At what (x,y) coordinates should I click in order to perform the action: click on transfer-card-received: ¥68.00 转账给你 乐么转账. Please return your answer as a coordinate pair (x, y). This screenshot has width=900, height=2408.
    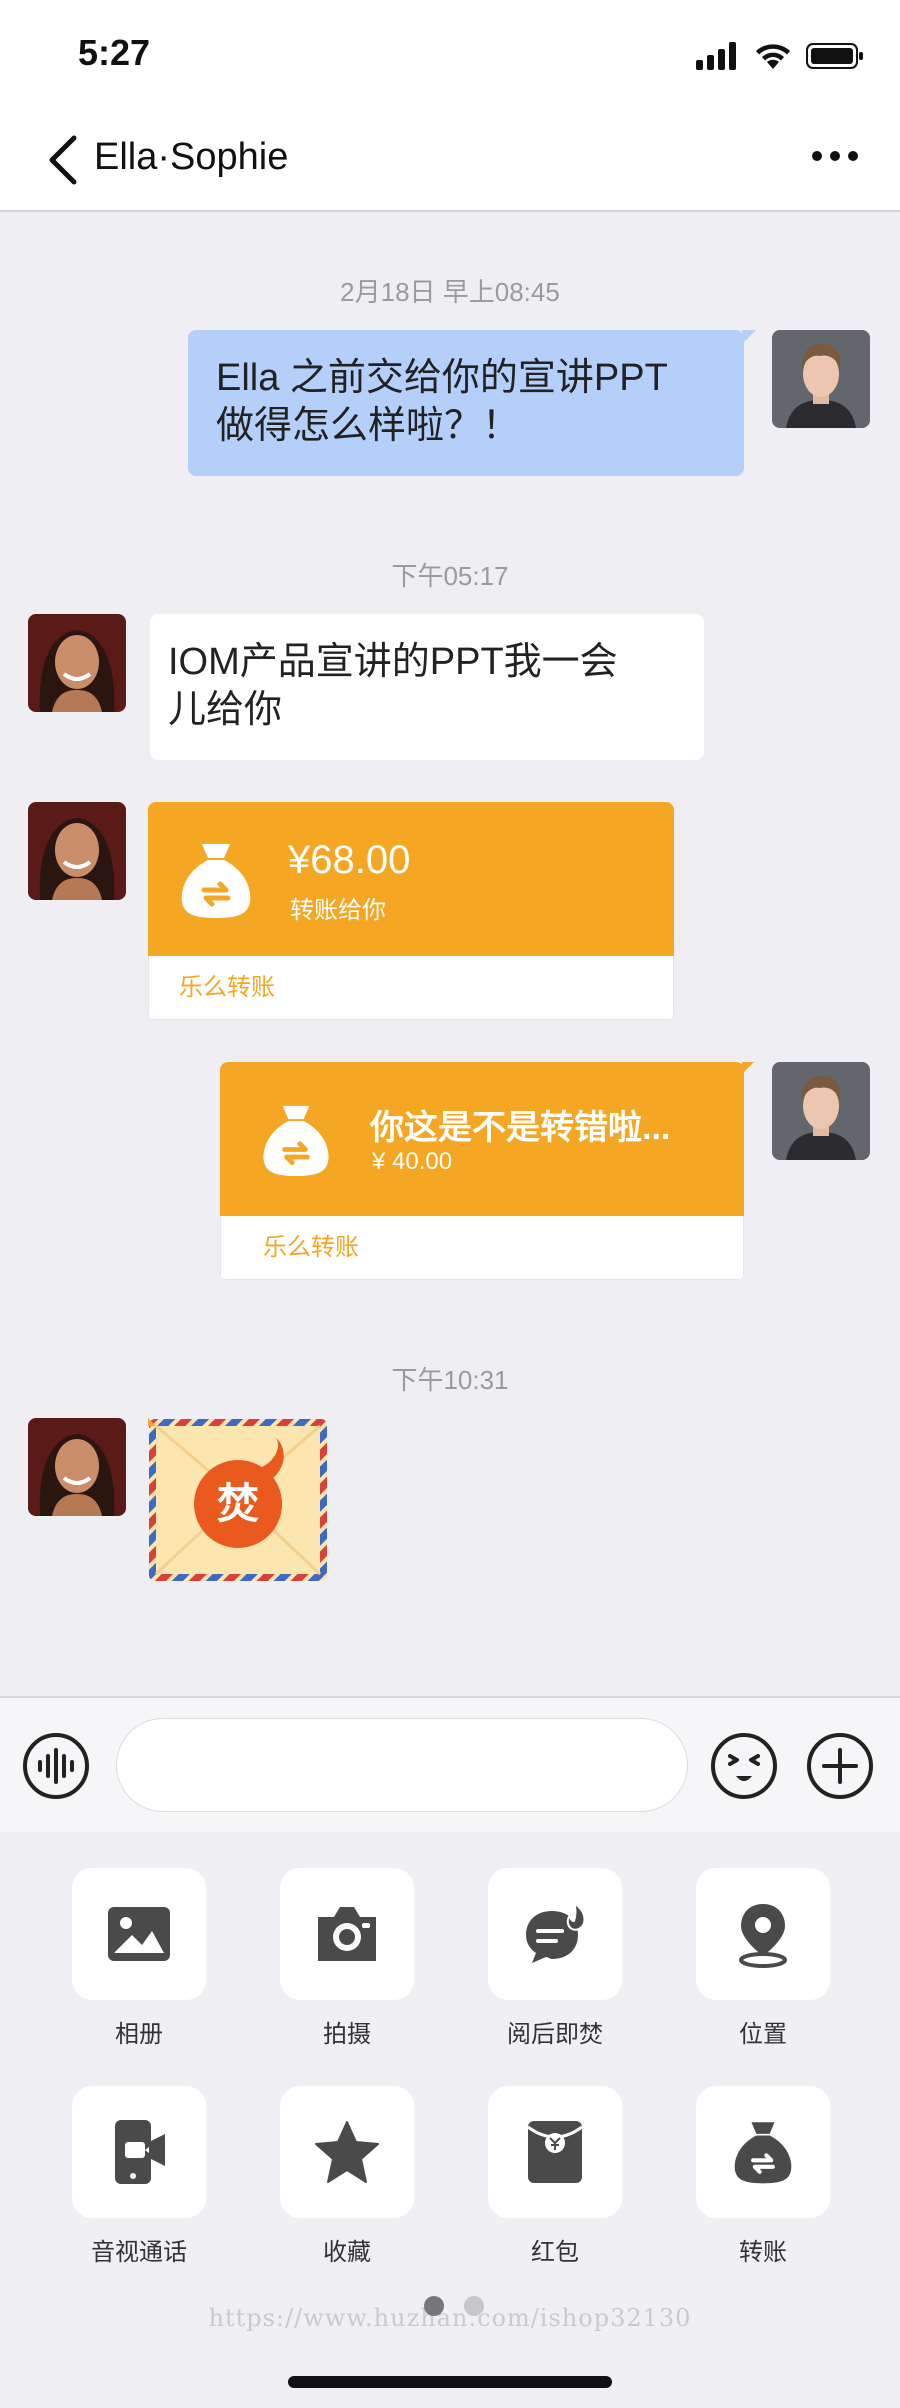
    Looking at the image, I should click on (411, 911).